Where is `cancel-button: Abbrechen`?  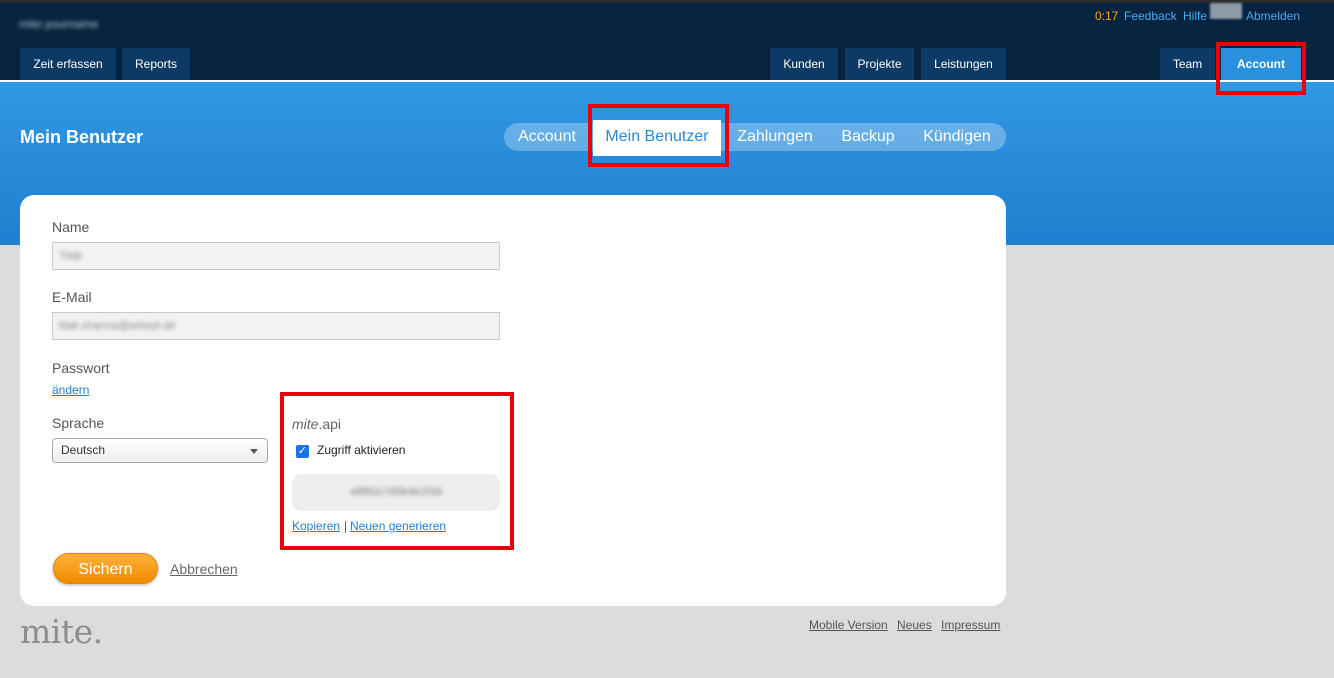 cancel-button: Abbrechen is located at coordinates (204, 569).